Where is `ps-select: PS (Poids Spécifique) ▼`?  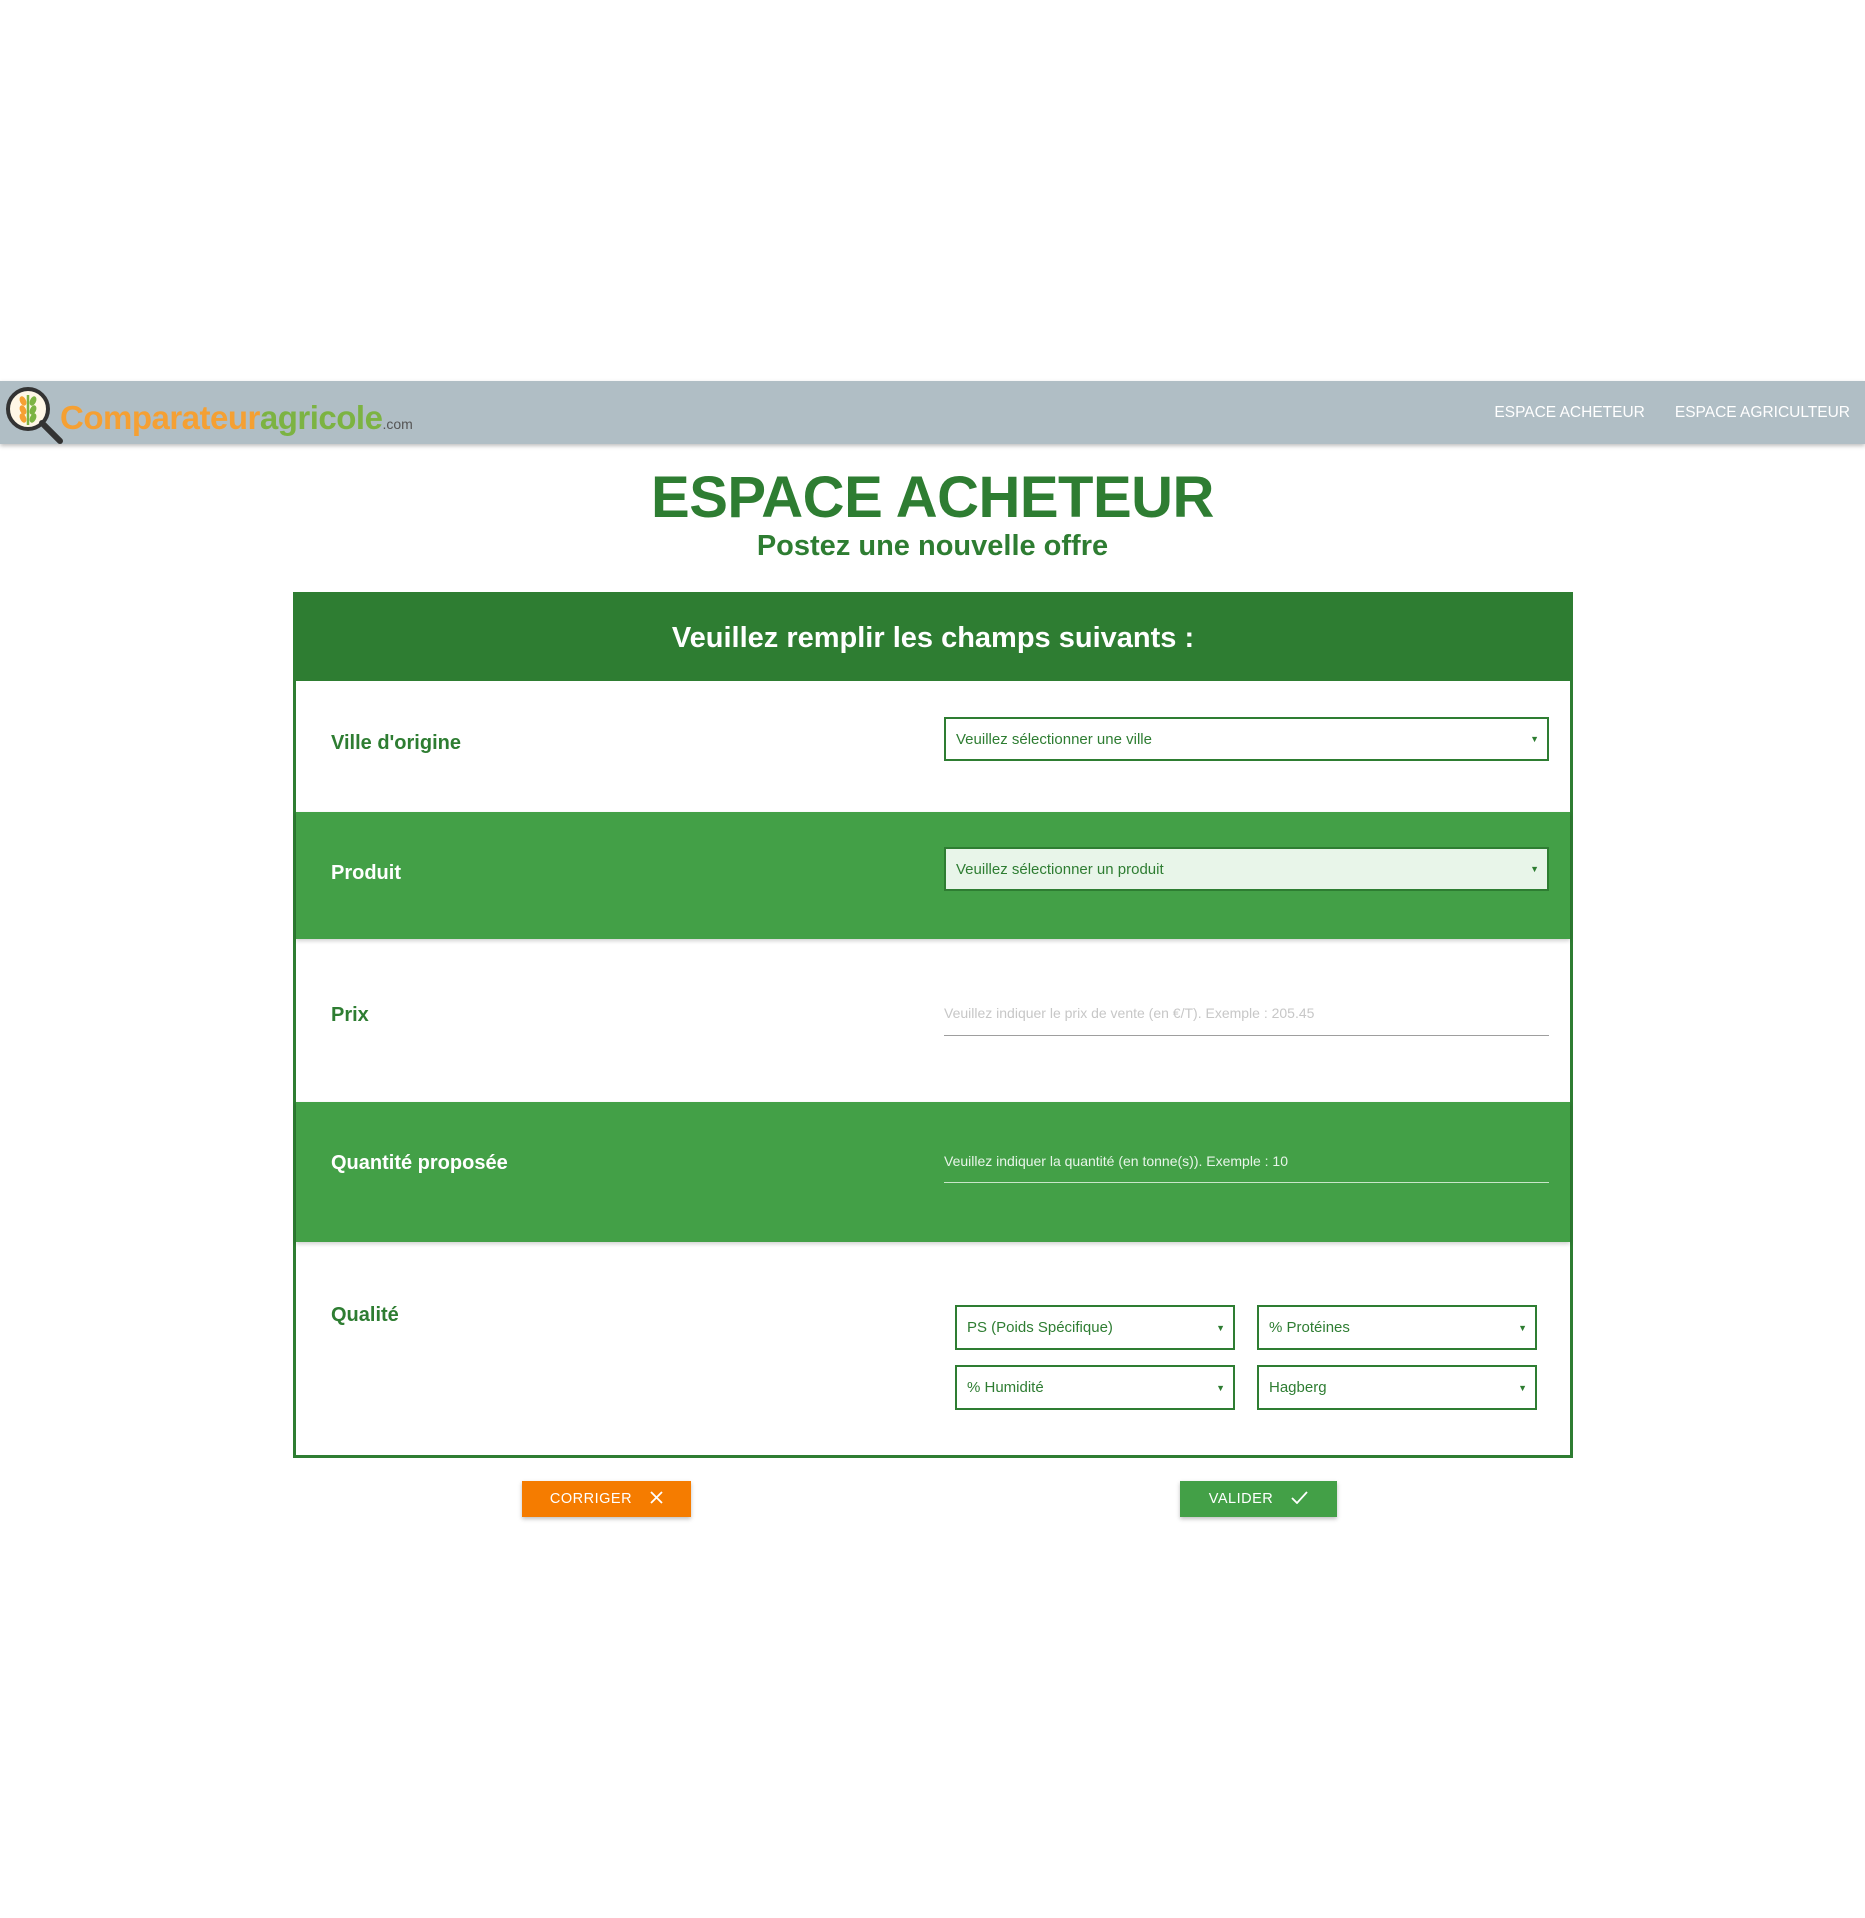
ps-select: PS (Poids Spécifique) ▼ is located at coordinates (1095, 1327).